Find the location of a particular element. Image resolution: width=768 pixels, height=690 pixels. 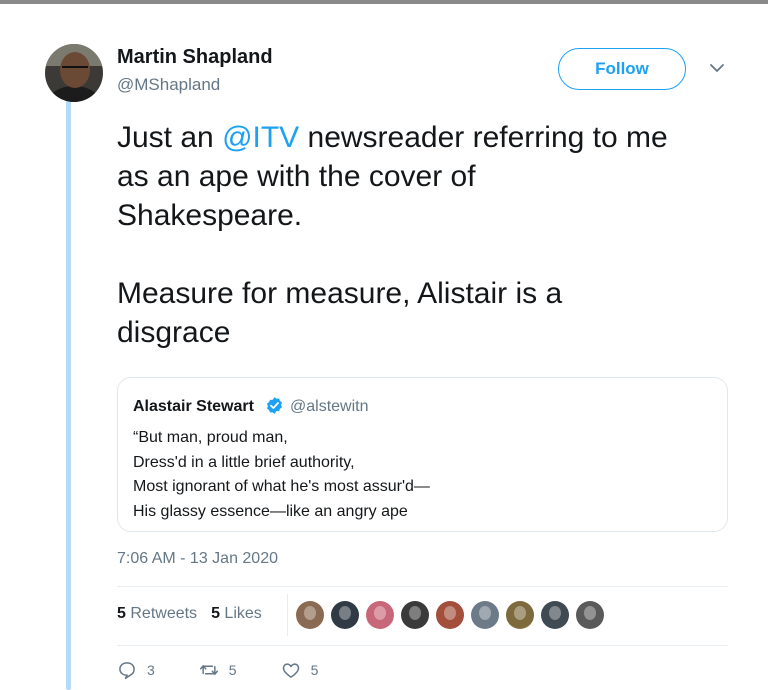

retweet-icon is located at coordinates (208, 670).